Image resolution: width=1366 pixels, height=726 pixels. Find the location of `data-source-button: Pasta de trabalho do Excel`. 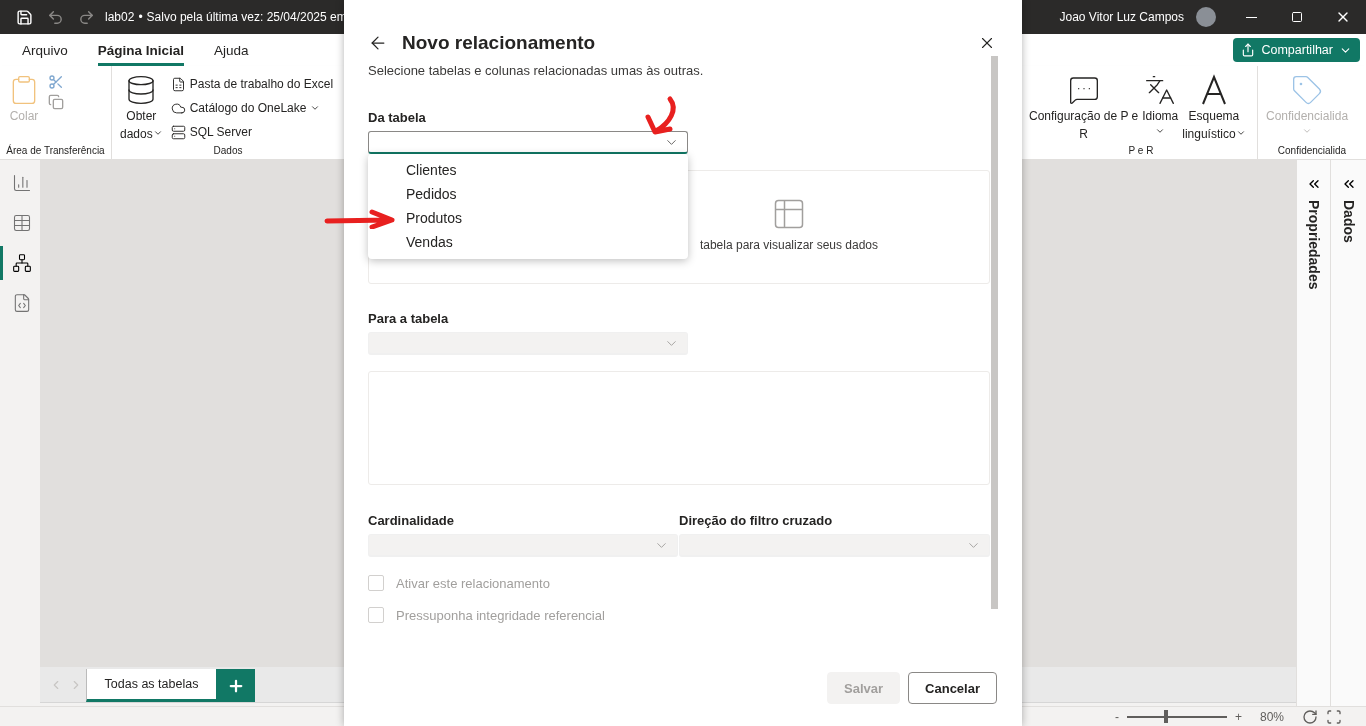

data-source-button: Pasta de trabalho do Excel is located at coordinates (252, 84).